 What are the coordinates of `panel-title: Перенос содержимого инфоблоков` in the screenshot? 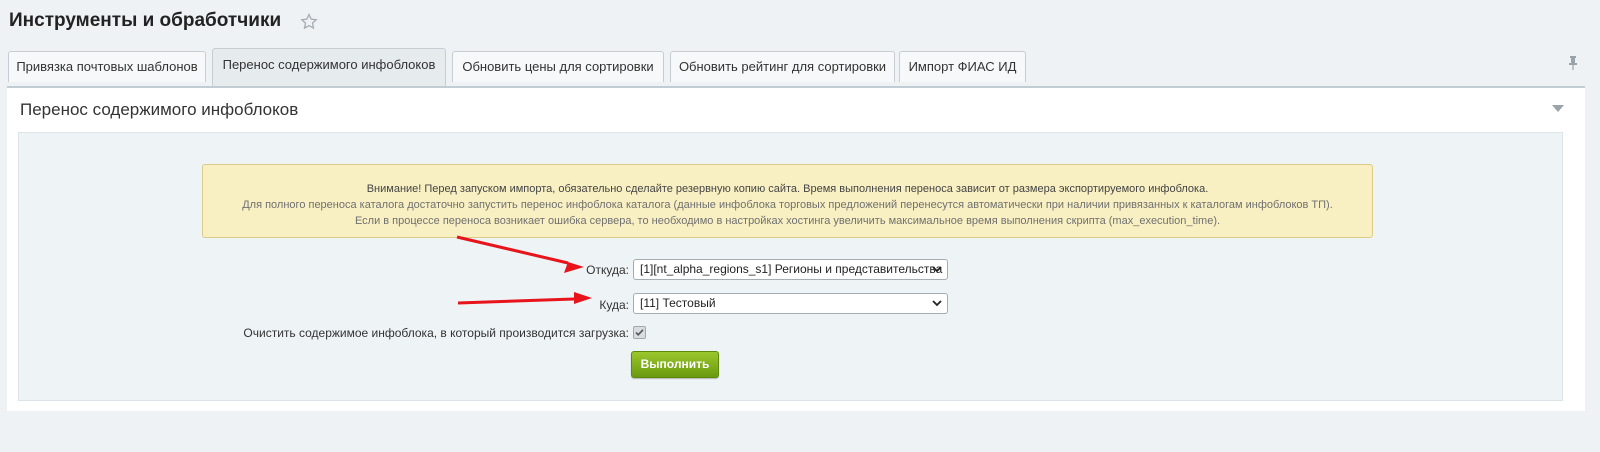 It's located at (159, 109).